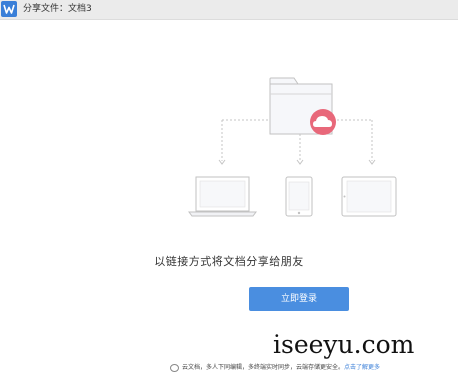 This screenshot has height=380, width=458. Describe the element at coordinates (174, 367) in the screenshot. I see `chat-bubble-icon` at that location.